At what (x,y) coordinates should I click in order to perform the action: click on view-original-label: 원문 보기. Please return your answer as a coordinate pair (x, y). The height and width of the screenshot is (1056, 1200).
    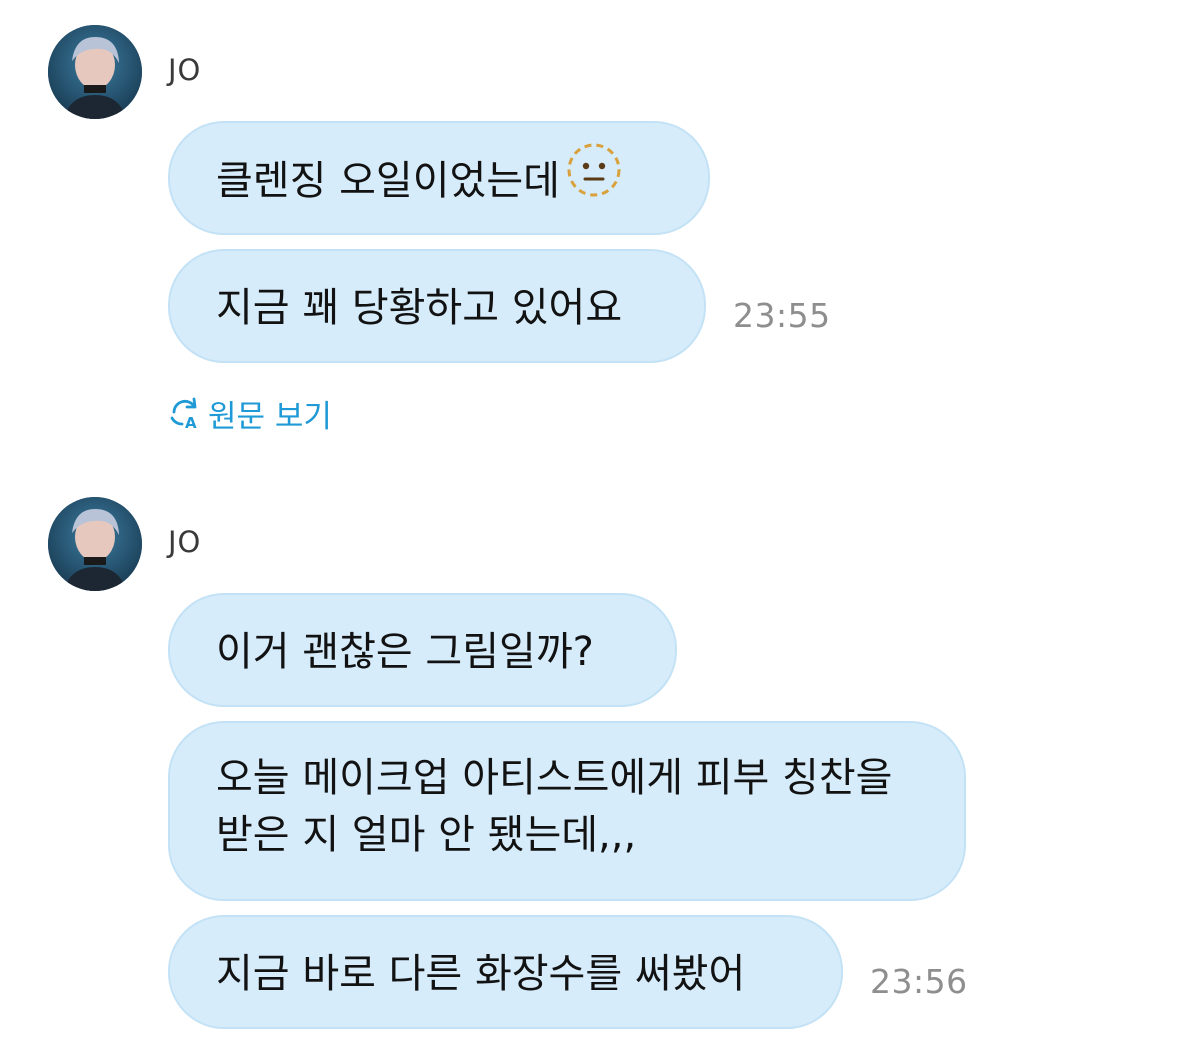
    Looking at the image, I should click on (270, 416).